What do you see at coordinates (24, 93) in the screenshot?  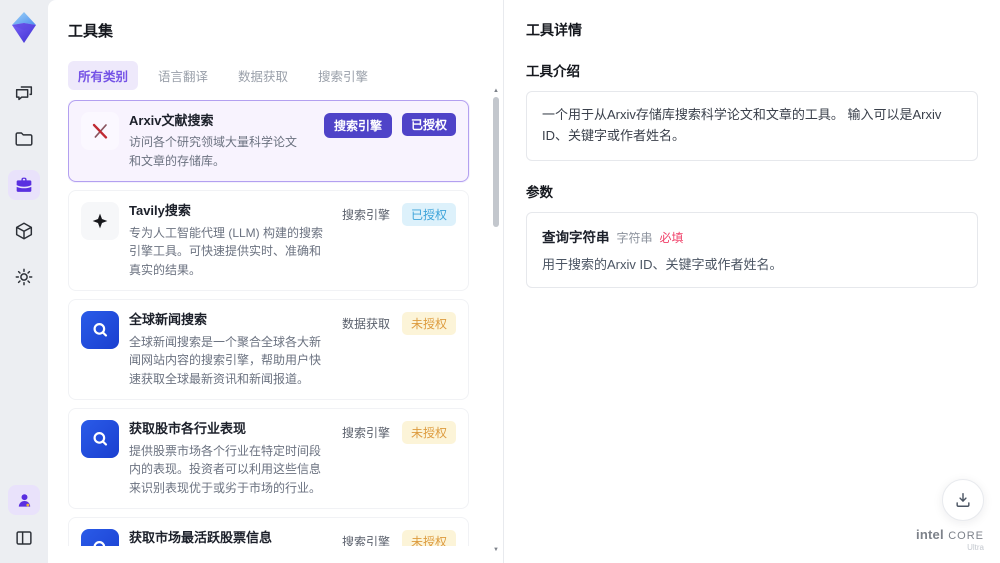 I see `chat-icon` at bounding box center [24, 93].